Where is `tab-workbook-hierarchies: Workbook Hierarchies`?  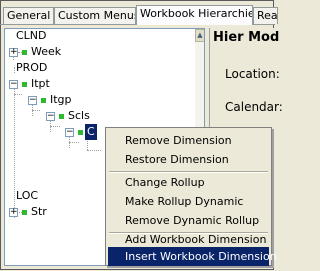 tab-workbook-hierarchies: Workbook Hierarchies is located at coordinates (194, 15).